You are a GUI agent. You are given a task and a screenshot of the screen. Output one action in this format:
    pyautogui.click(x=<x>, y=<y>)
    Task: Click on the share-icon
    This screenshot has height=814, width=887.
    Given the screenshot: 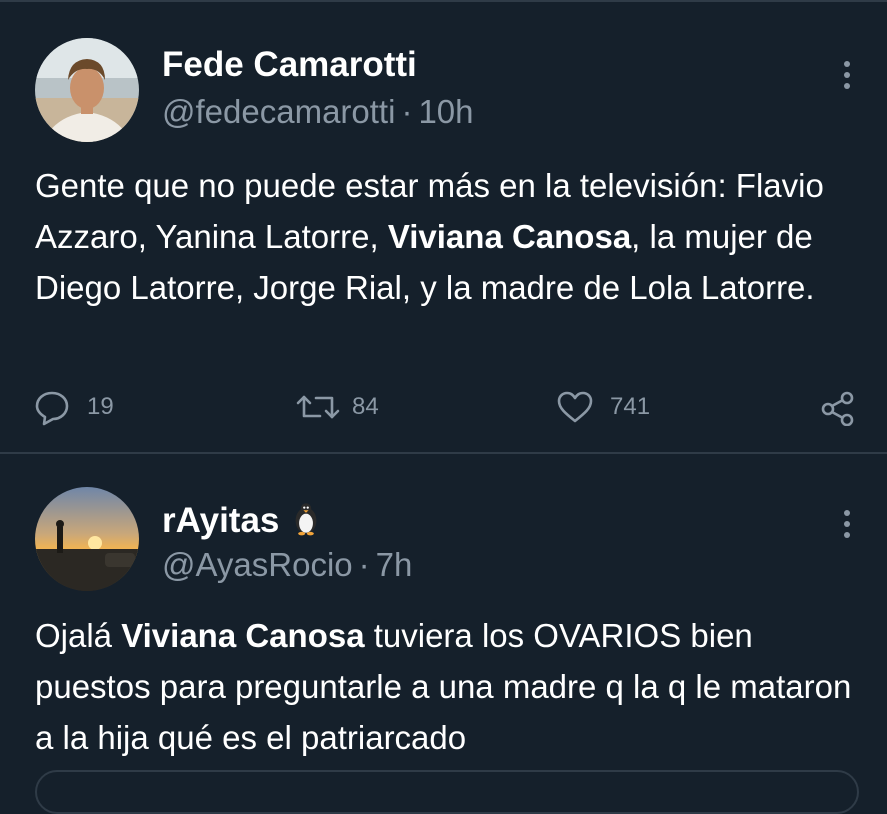 What is the action you would take?
    pyautogui.click(x=837, y=408)
    